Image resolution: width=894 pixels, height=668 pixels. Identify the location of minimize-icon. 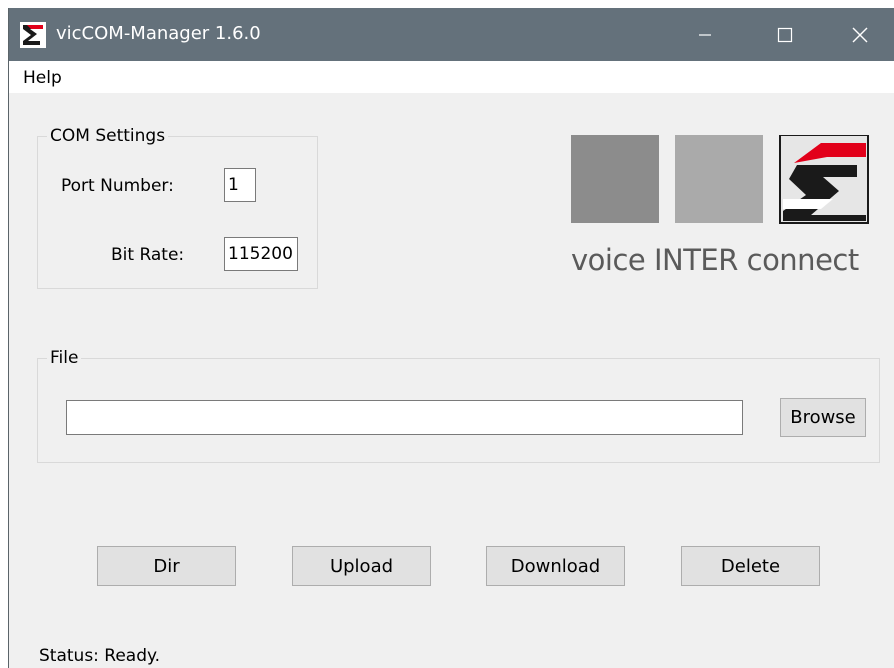
(705, 34).